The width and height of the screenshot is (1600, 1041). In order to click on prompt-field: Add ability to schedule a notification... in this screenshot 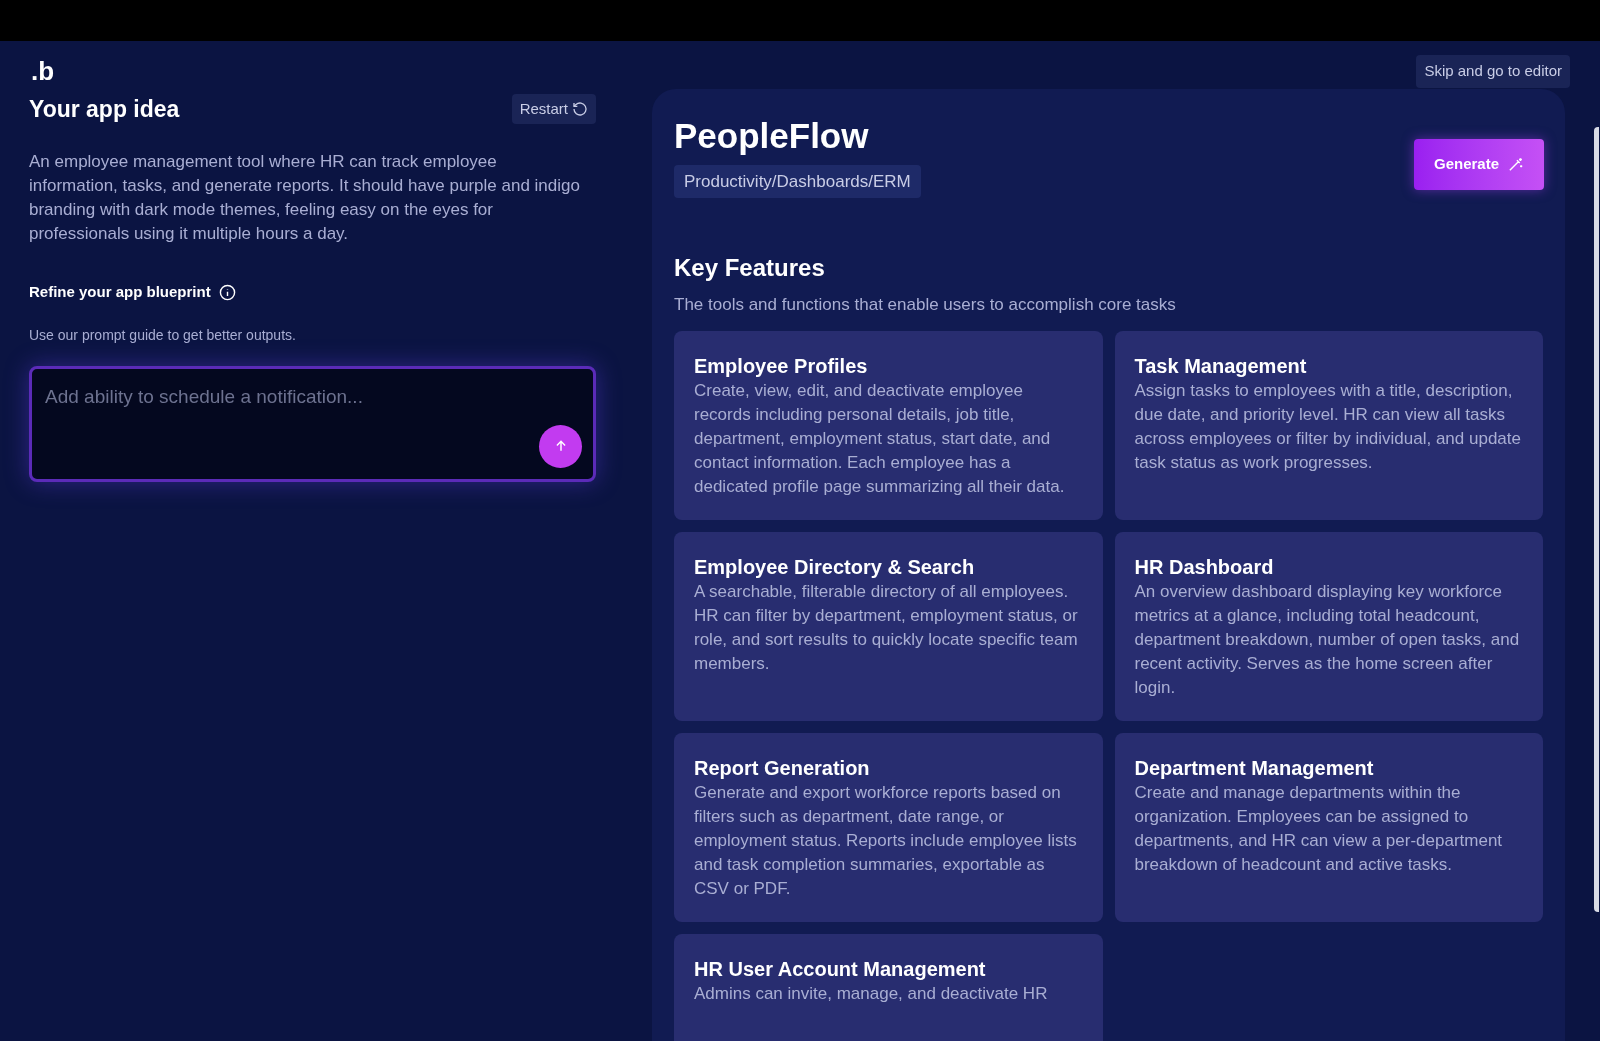, I will do `click(312, 423)`.